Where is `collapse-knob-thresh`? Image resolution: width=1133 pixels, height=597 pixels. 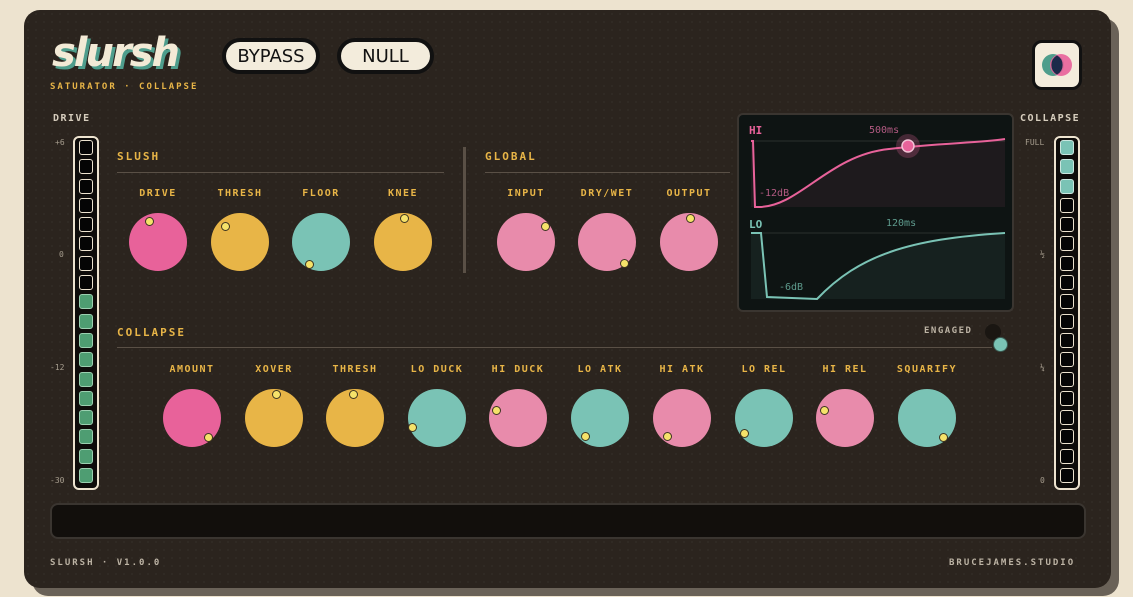
collapse-knob-thresh is located at coordinates (355, 418).